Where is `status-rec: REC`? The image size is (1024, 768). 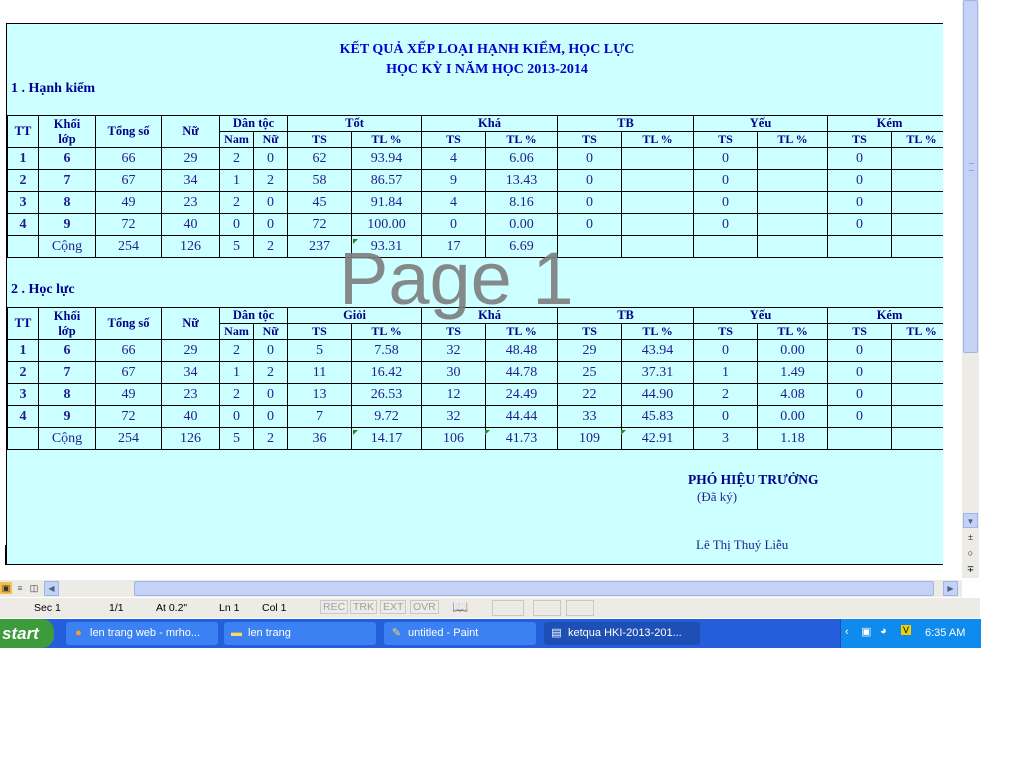 status-rec: REC is located at coordinates (334, 607).